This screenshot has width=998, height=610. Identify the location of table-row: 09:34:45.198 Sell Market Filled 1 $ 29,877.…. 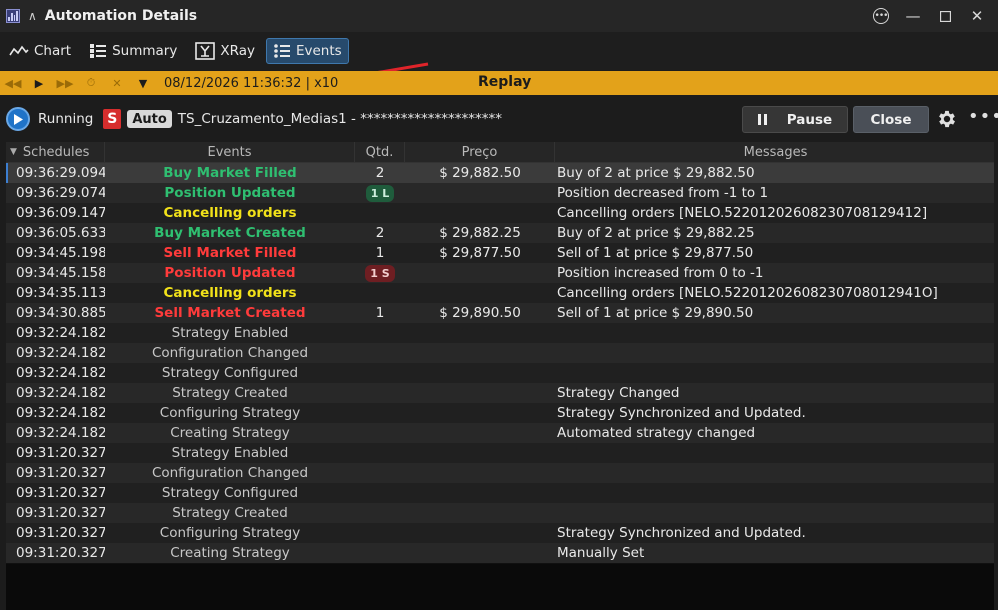
(500, 253).